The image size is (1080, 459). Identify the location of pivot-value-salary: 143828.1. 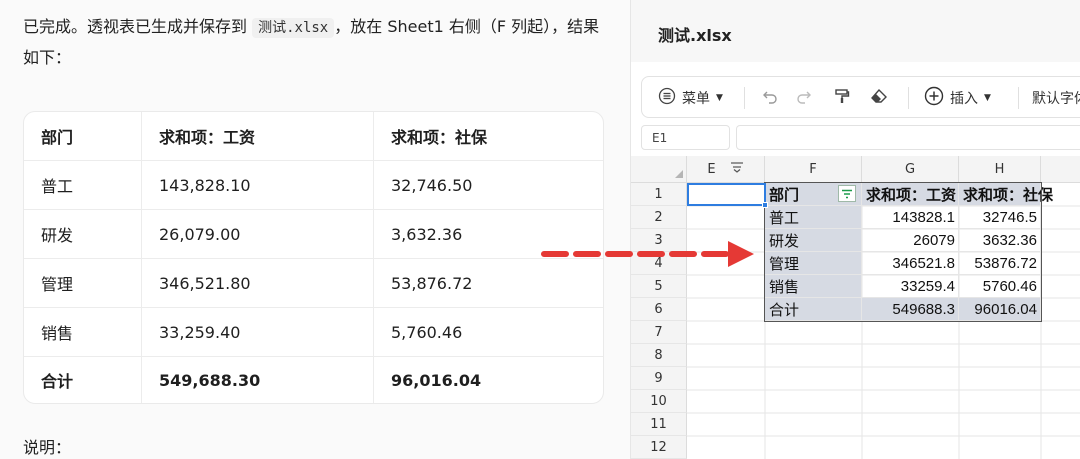
(910, 217).